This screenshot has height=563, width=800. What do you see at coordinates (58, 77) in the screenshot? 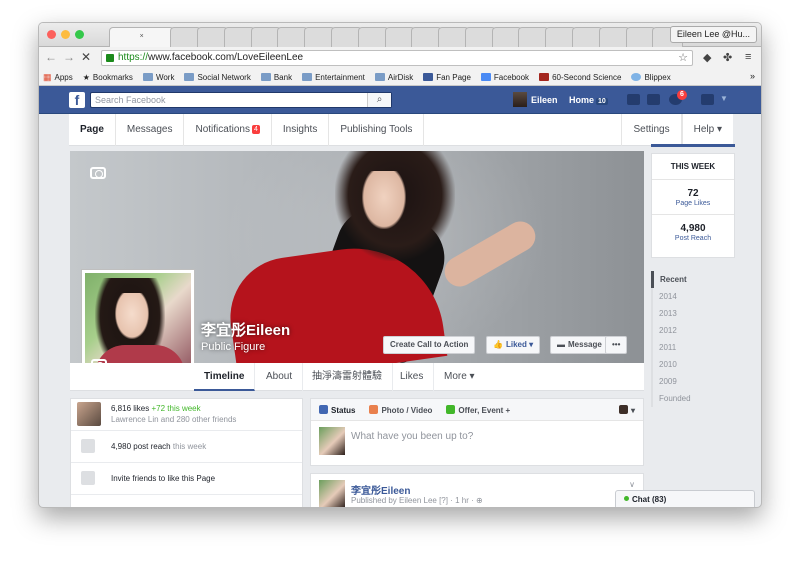
I see `bookmark-apps: ▦ Apps` at bounding box center [58, 77].